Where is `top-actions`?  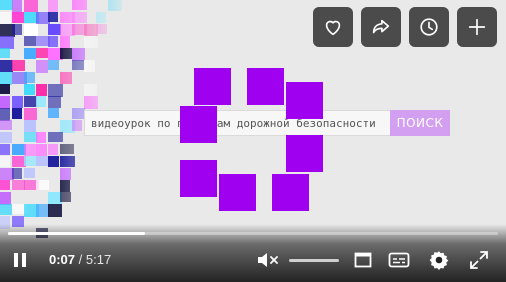
top-actions is located at coordinates (405, 27).